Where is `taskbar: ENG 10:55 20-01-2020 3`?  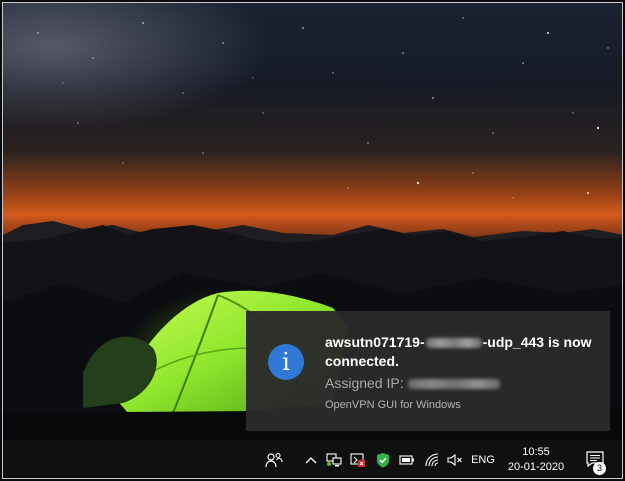
taskbar: ENG 10:55 20-01-2020 3 is located at coordinates (312, 459).